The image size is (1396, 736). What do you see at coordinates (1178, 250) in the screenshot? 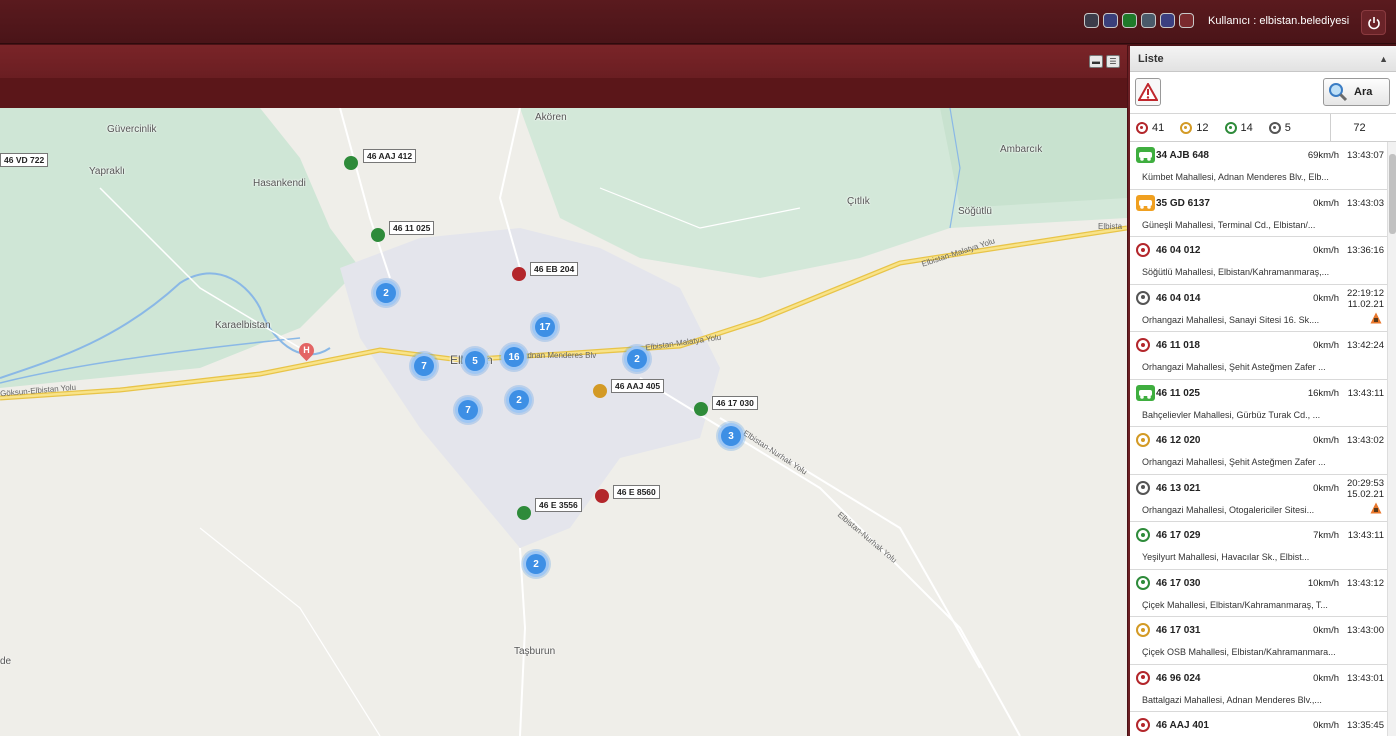
I see `vehicle-plate: 46 04 012` at bounding box center [1178, 250].